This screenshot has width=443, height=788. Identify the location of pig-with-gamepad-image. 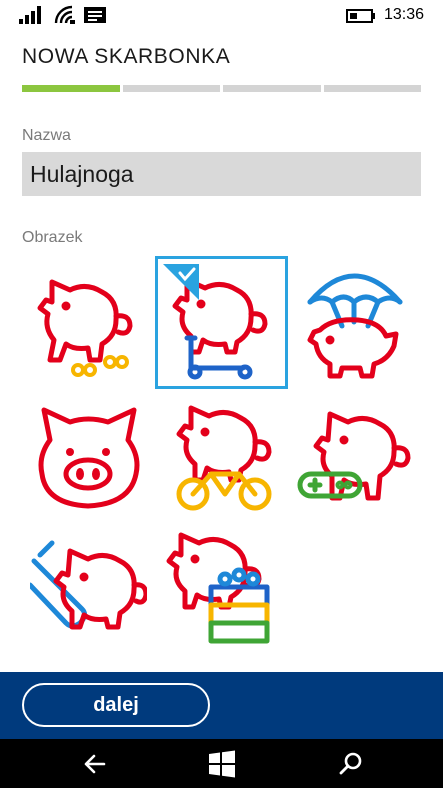
(354, 456).